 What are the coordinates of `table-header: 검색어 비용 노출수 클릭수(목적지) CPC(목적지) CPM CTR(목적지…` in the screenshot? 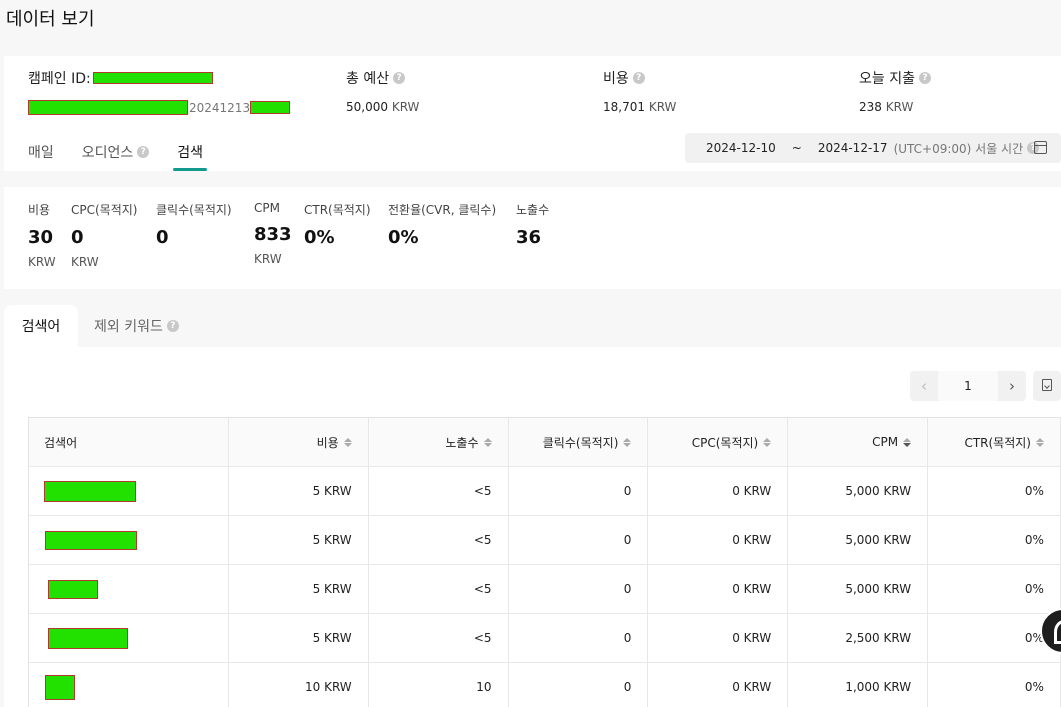 It's located at (545, 442).